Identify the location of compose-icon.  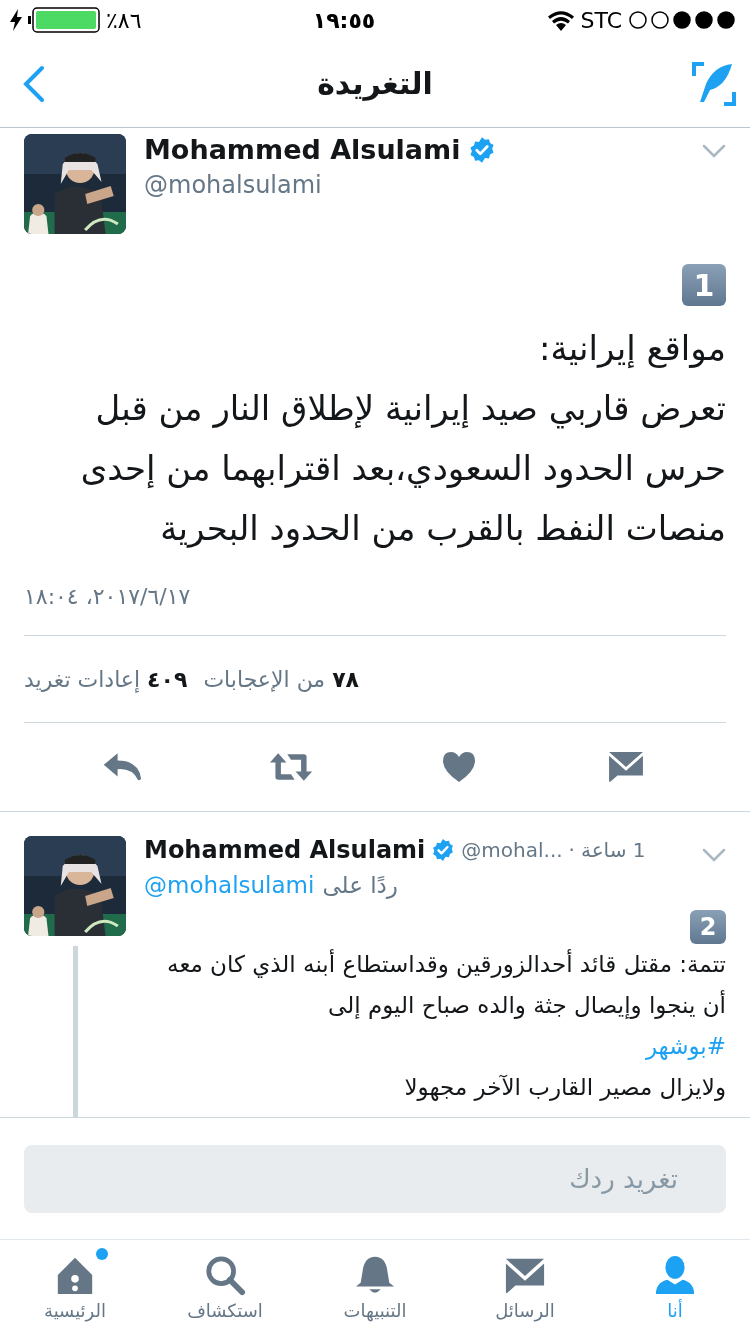
(714, 83).